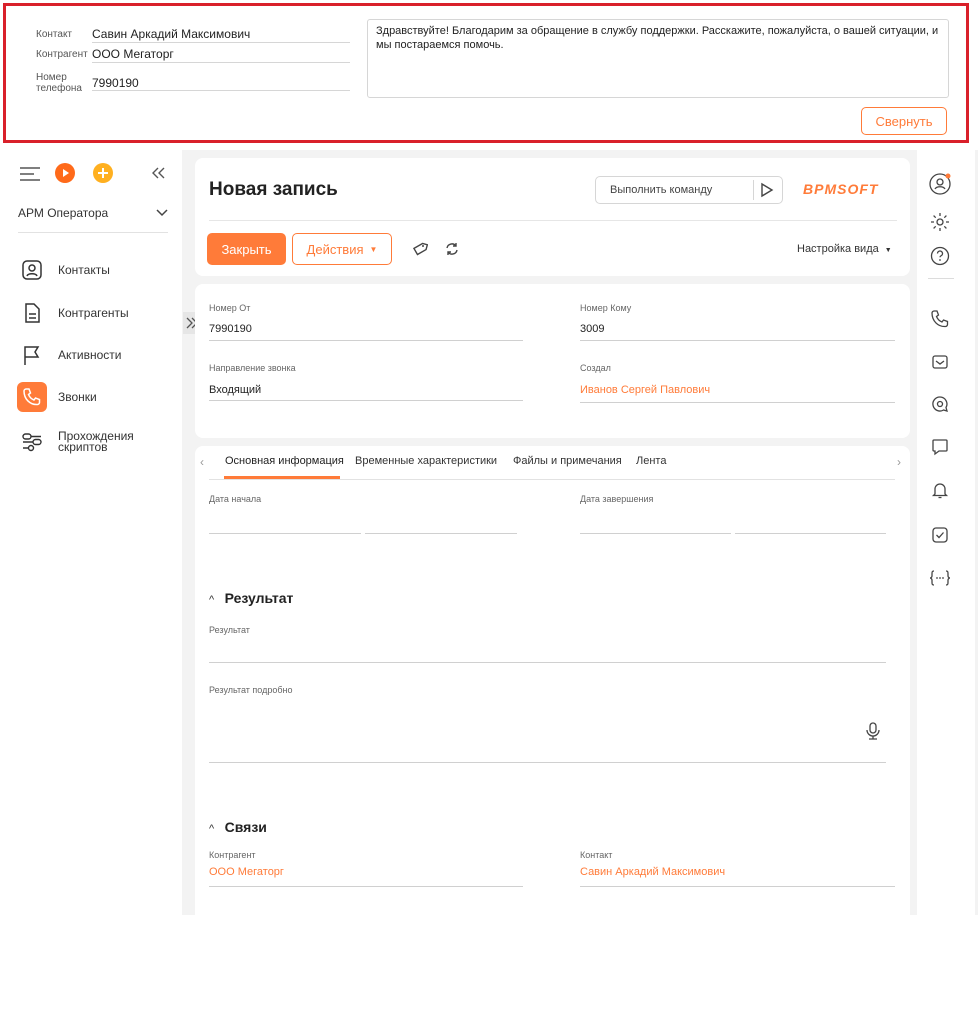 The image size is (978, 1024). I want to click on scripts-icon, so click(32, 442).